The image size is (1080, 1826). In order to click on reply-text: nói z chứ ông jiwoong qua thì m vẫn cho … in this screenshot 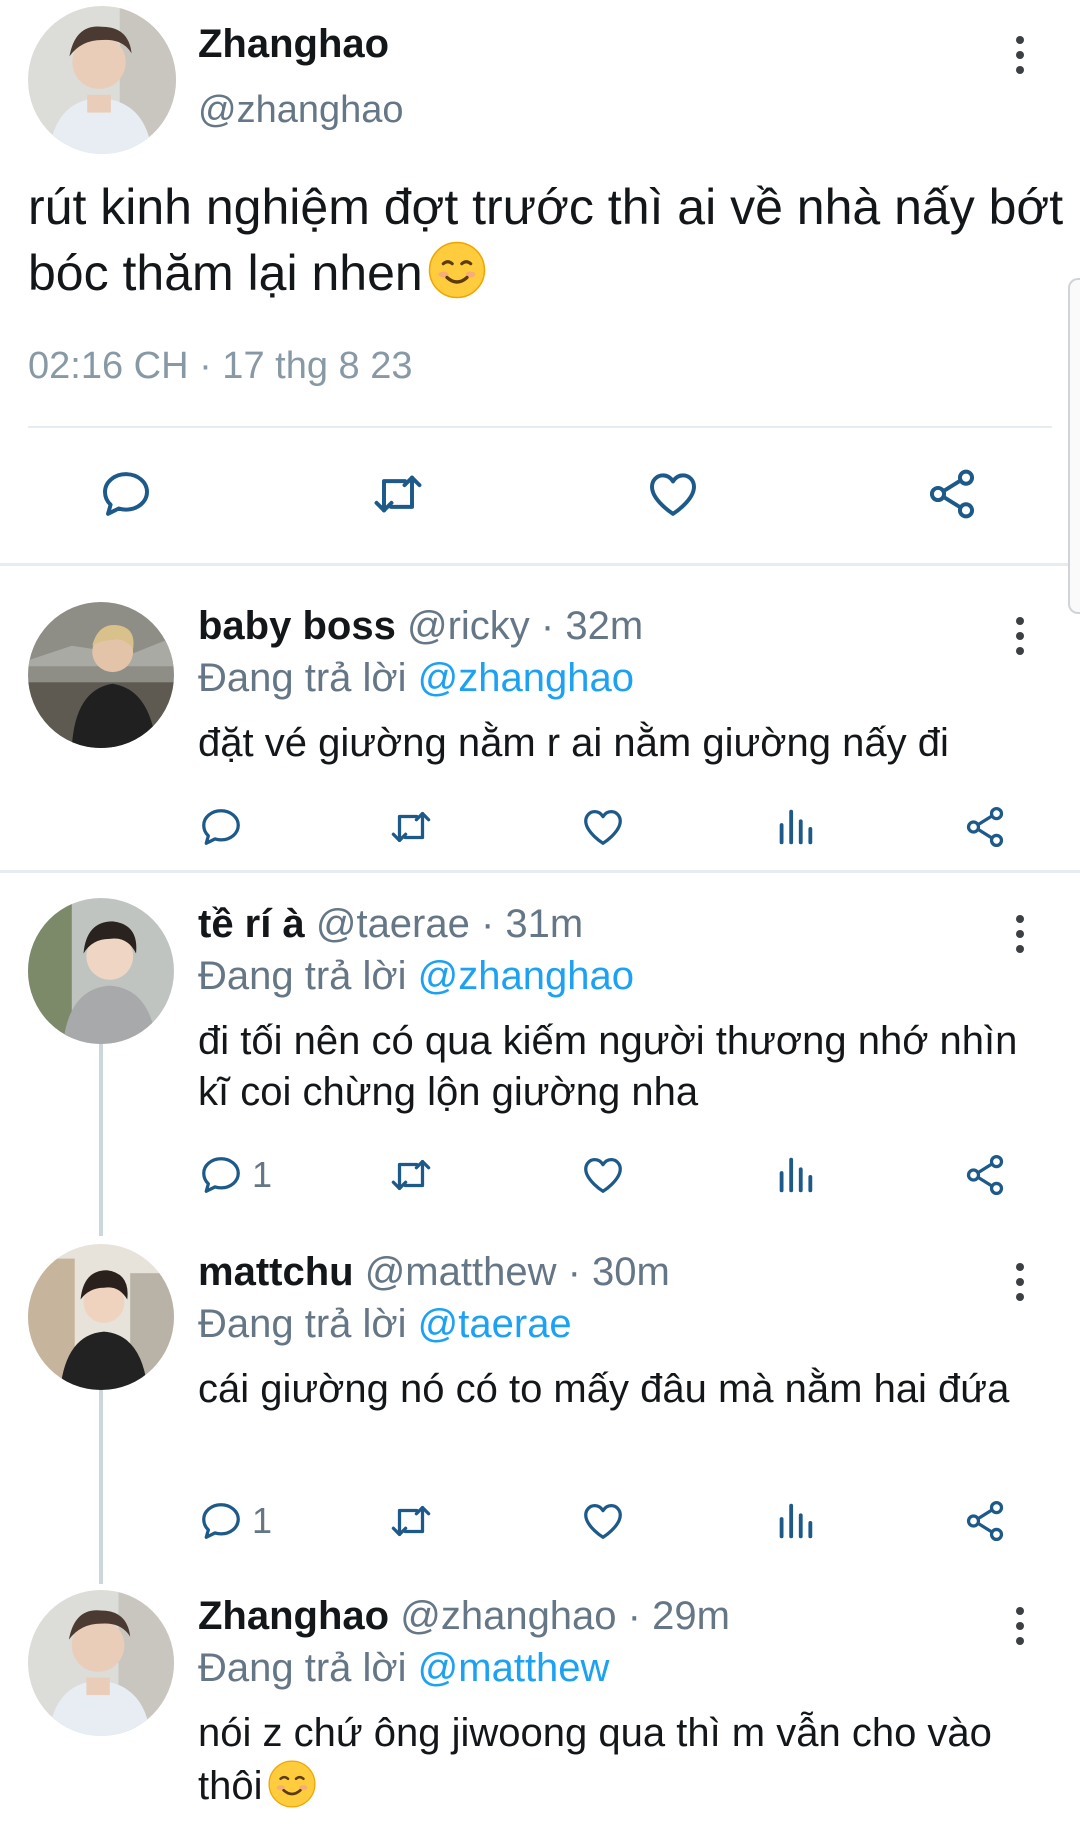, I will do `click(608, 1760)`.